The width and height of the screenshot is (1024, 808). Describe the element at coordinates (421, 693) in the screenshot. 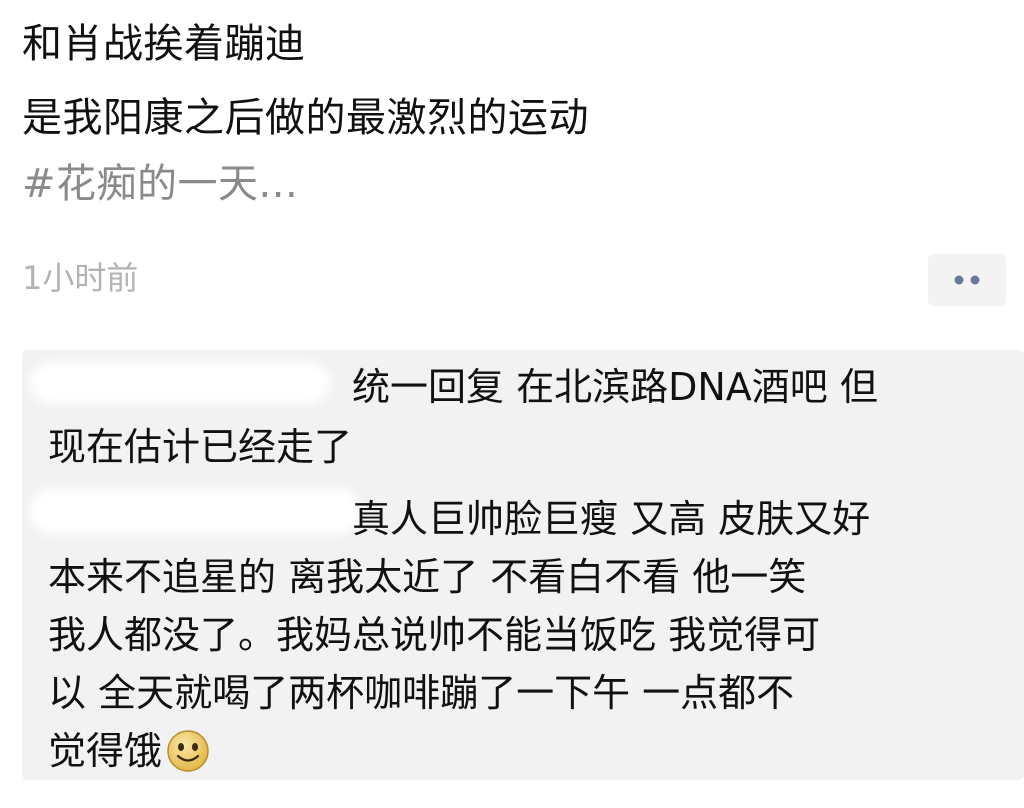

I see `comment-text-line: 以 全天就喝了两杯咖啡蹦了一下午 一点都不` at that location.